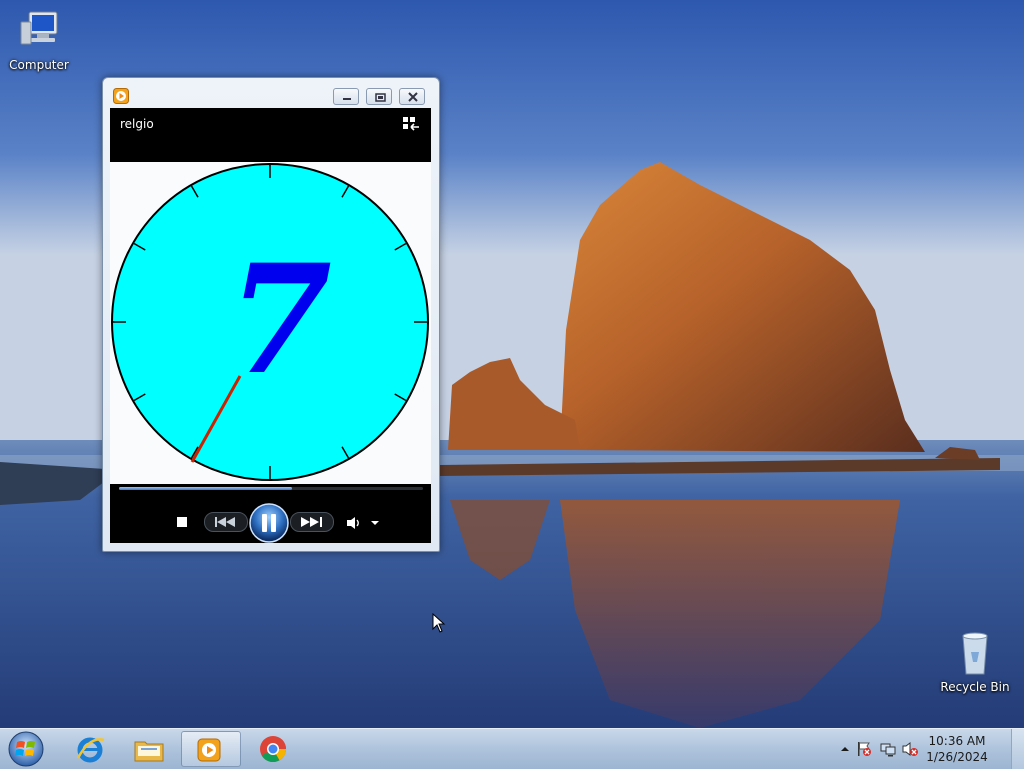 Image resolution: width=1024 pixels, height=769 pixels. I want to click on show-hidden-icons-button, so click(845, 749).